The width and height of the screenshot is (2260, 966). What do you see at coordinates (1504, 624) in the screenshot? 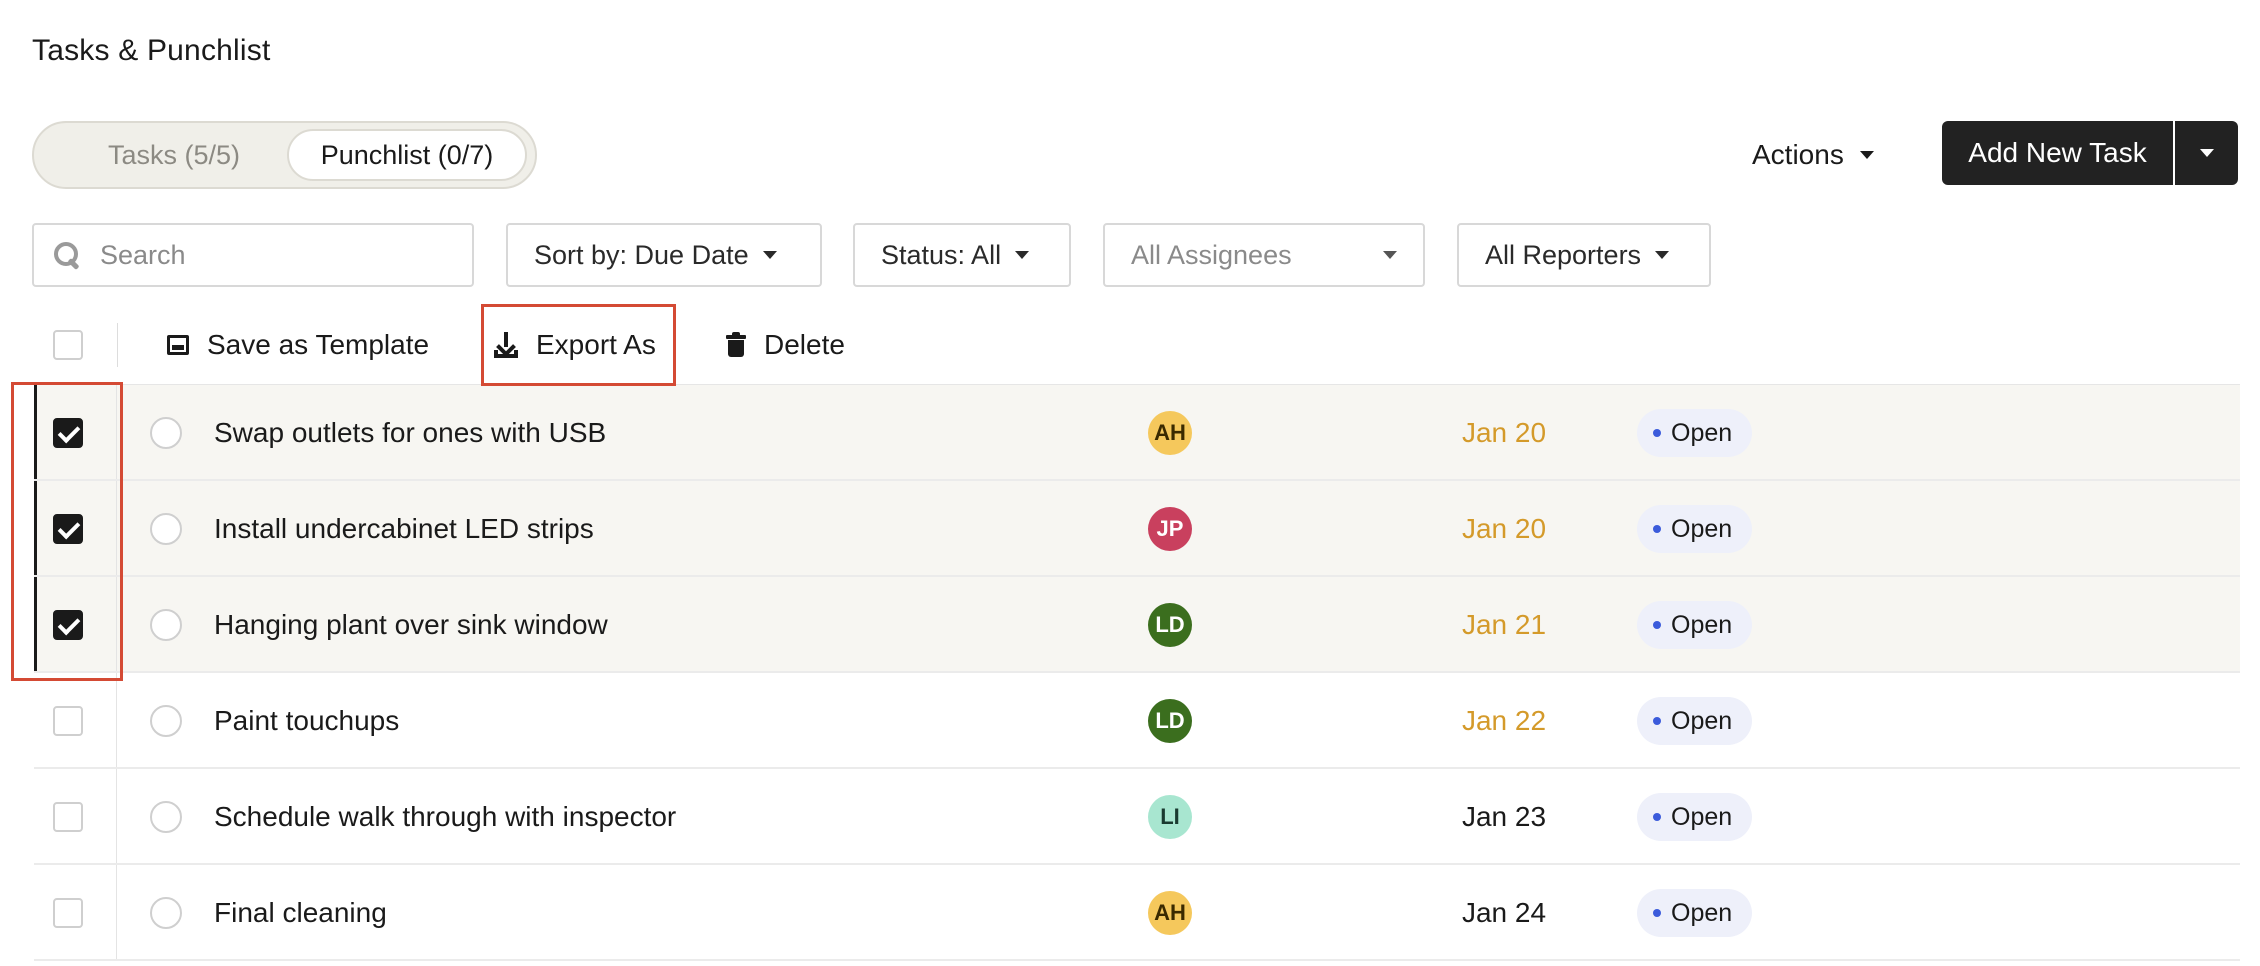
I see `due-date: Jan 21` at bounding box center [1504, 624].